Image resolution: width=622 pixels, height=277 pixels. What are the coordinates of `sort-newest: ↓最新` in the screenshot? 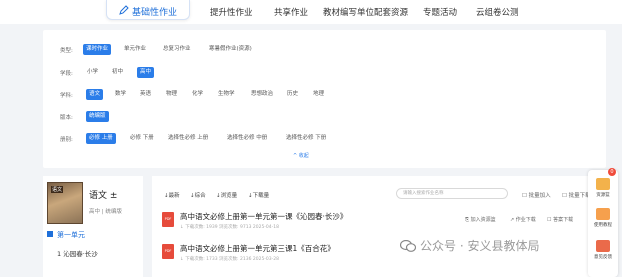 It's located at (172, 195).